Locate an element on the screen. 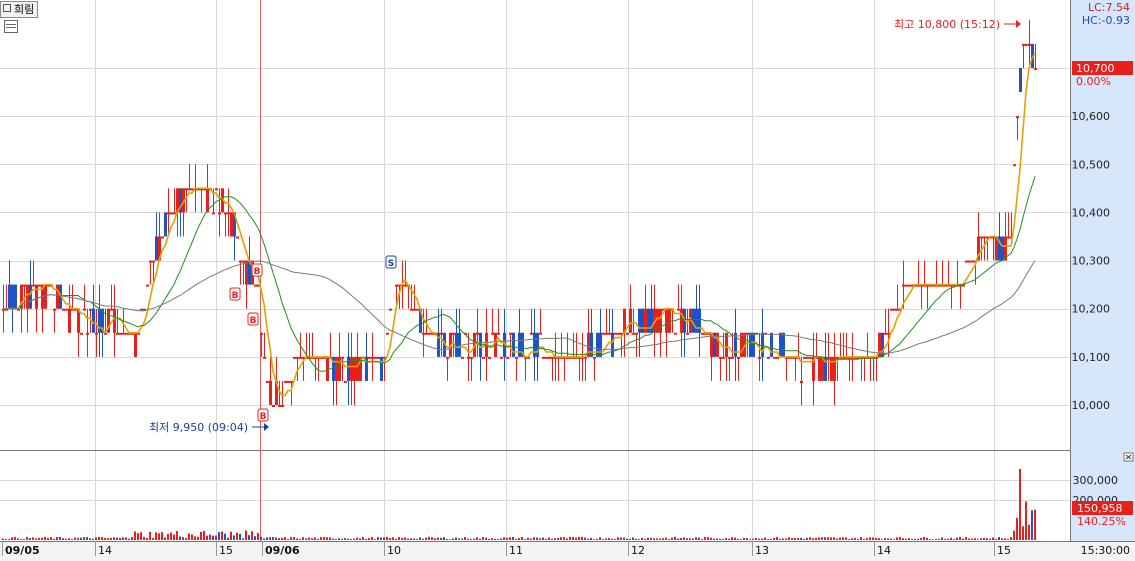 The width and height of the screenshot is (1135, 561). signal-label: S is located at coordinates (391, 264).